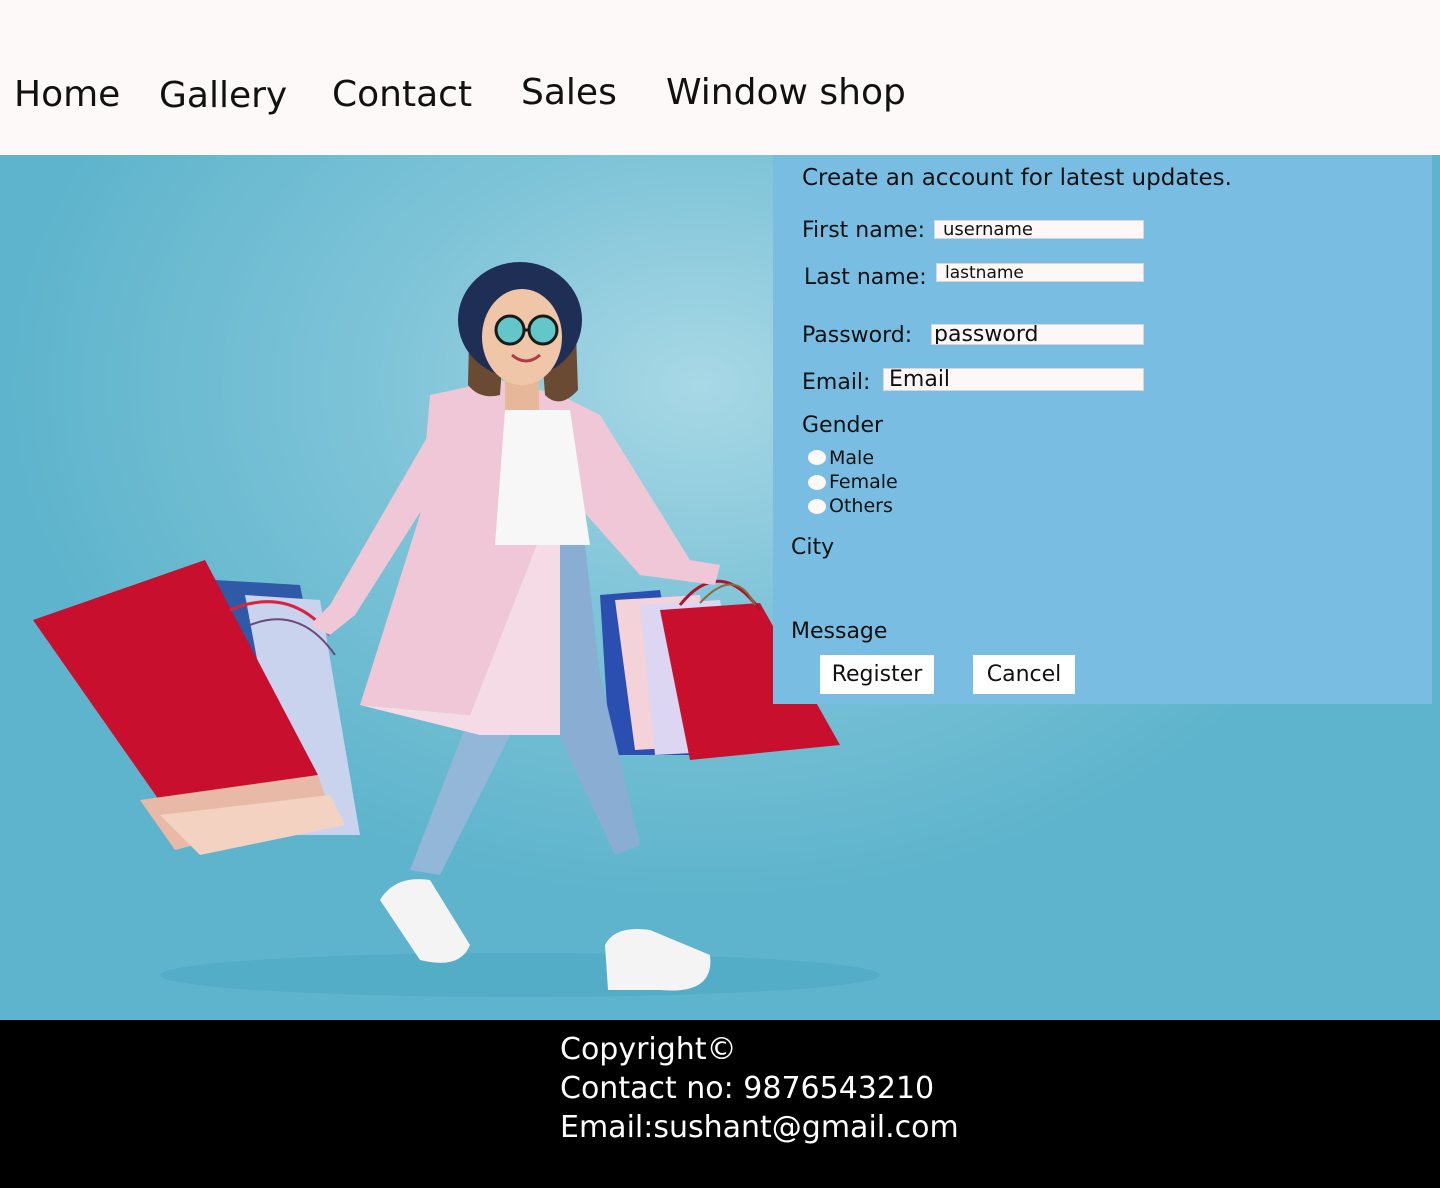 The height and width of the screenshot is (1188, 1440). I want to click on form-heading: Create an account for latest updates., so click(1017, 178).